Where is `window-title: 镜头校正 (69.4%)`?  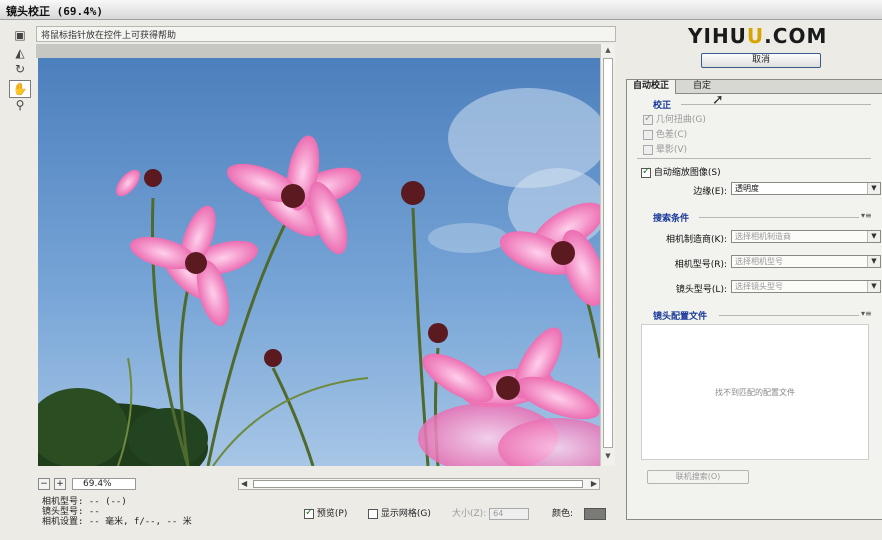 window-title: 镜头校正 (69.4%) is located at coordinates (54, 11).